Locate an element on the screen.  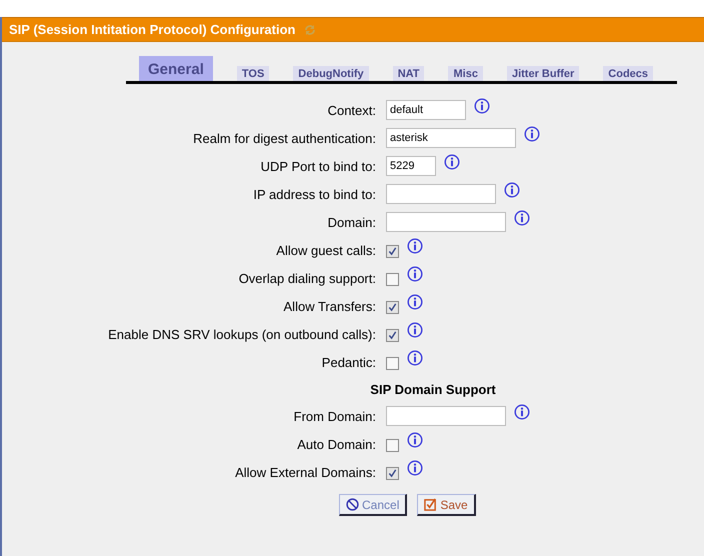
tab: TOS is located at coordinates (253, 73).